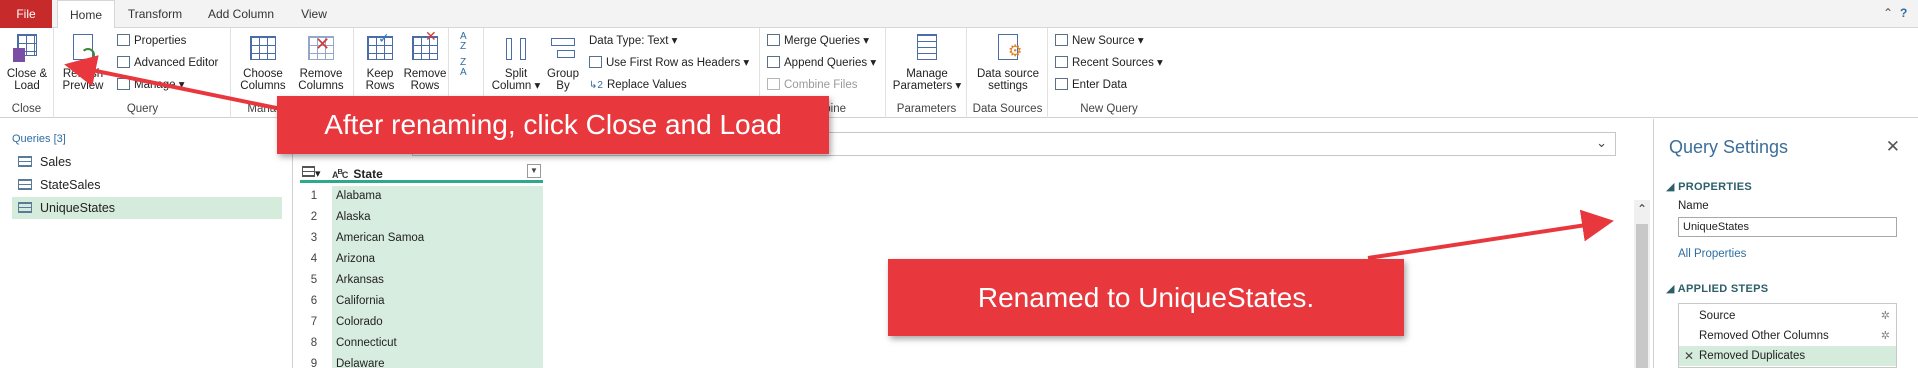  What do you see at coordinates (175, 83) in the screenshot?
I see `arrow-to-close-load` at bounding box center [175, 83].